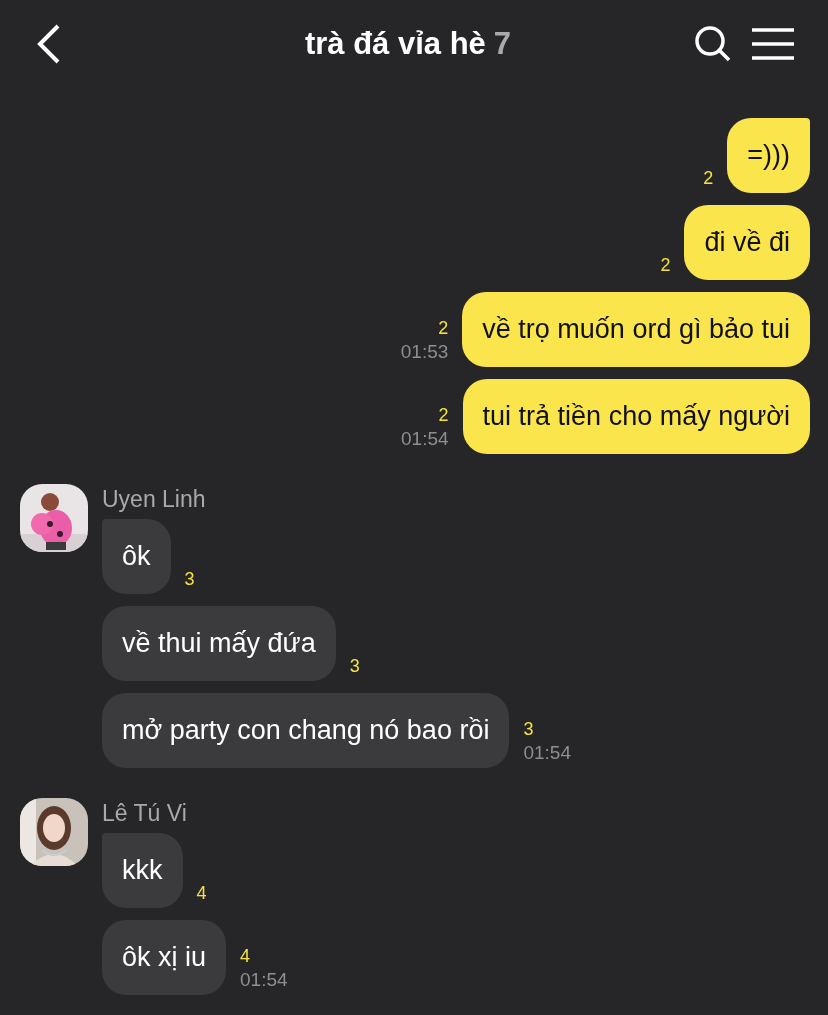  I want to click on message-bubble: kkk, so click(142, 870).